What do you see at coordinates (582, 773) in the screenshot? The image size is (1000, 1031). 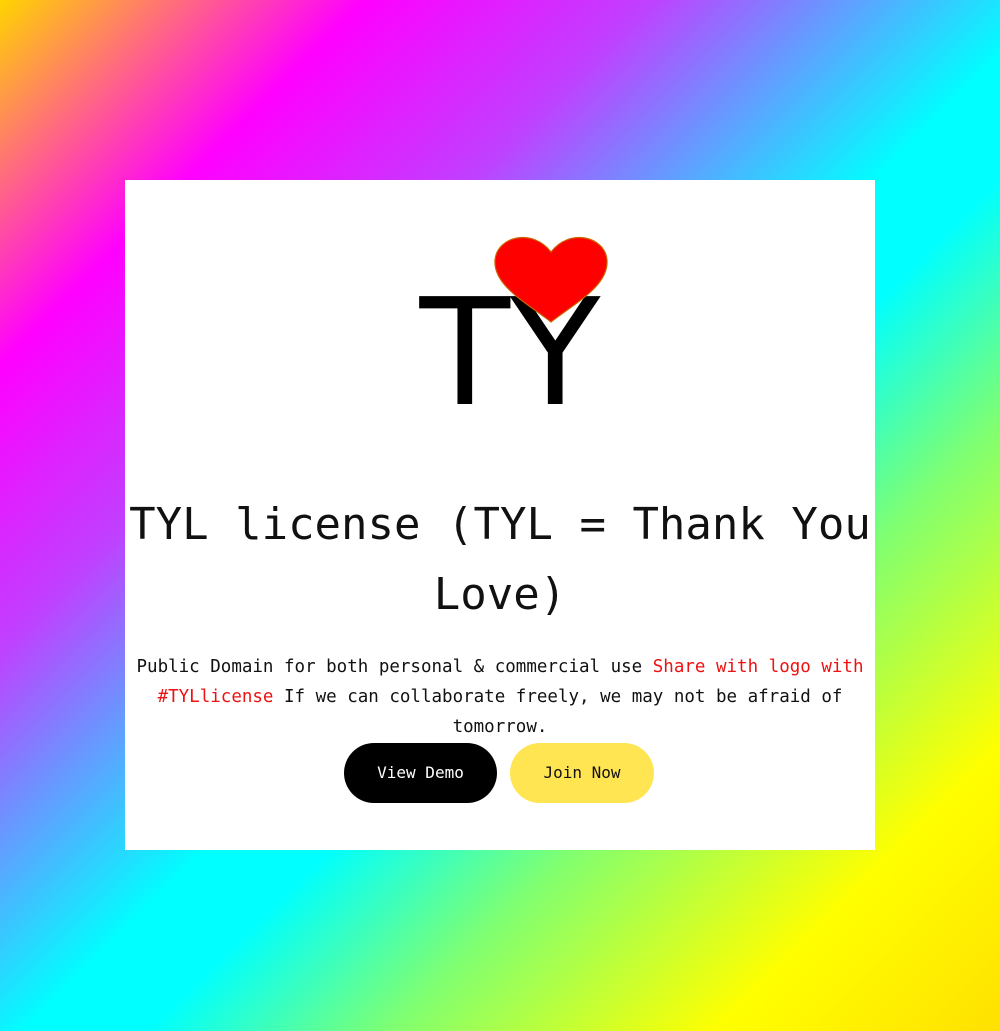 I see `join-now-button: Join Now` at bounding box center [582, 773].